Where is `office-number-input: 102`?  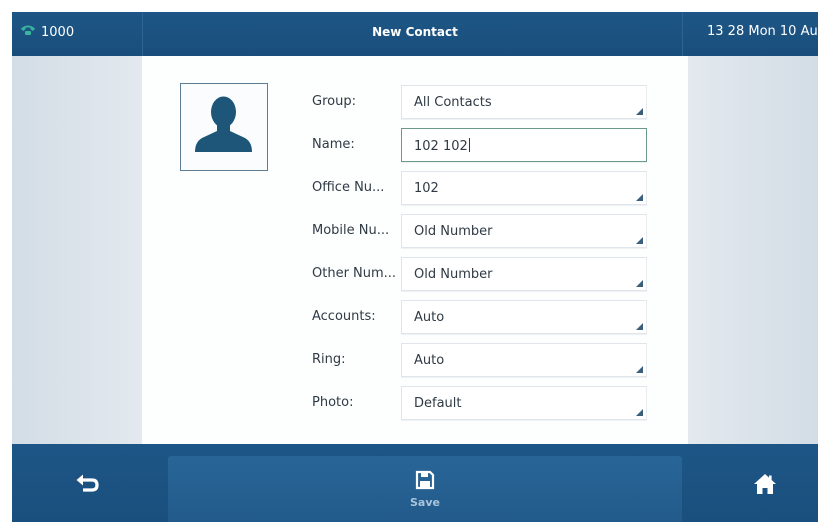
office-number-input: 102 is located at coordinates (524, 188).